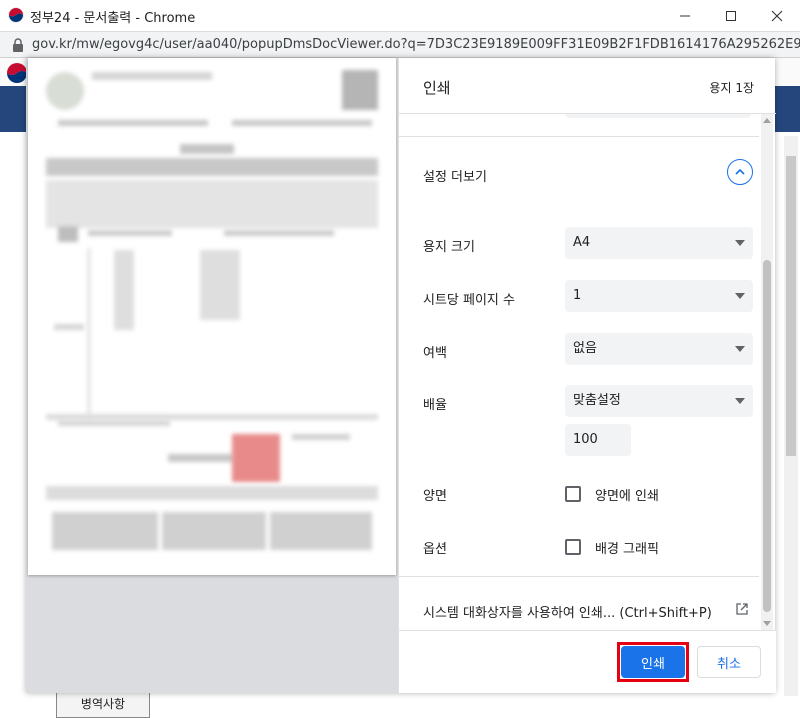 The height and width of the screenshot is (718, 800). I want to click on paper-size-label: 용지 크기, so click(449, 247).